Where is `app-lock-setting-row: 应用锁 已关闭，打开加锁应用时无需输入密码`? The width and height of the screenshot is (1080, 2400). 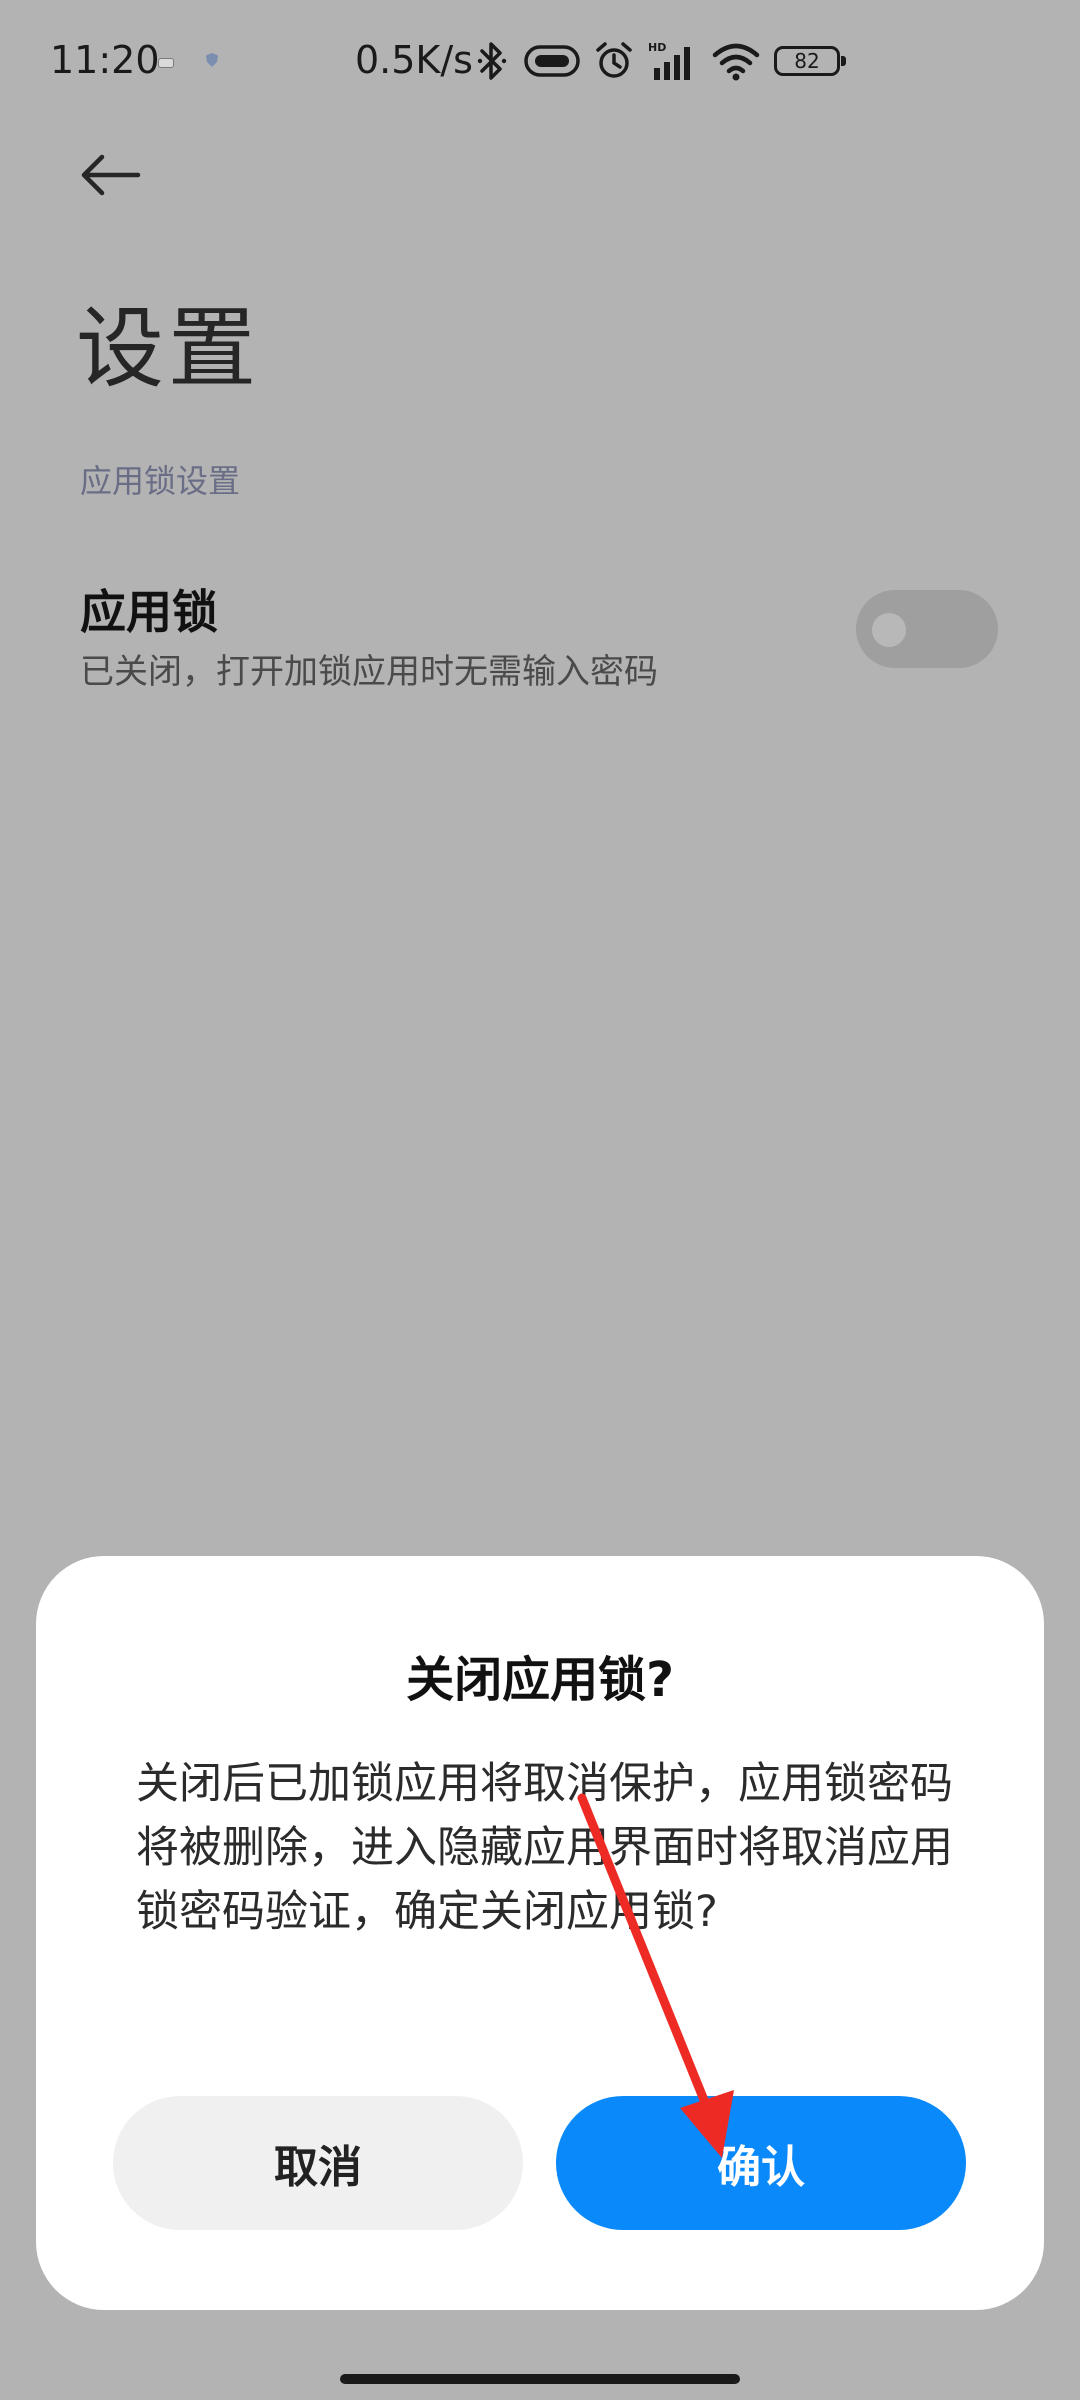
app-lock-setting-row: 应用锁 已关闭，打开加锁应用时无需输入密码 is located at coordinates (540, 630).